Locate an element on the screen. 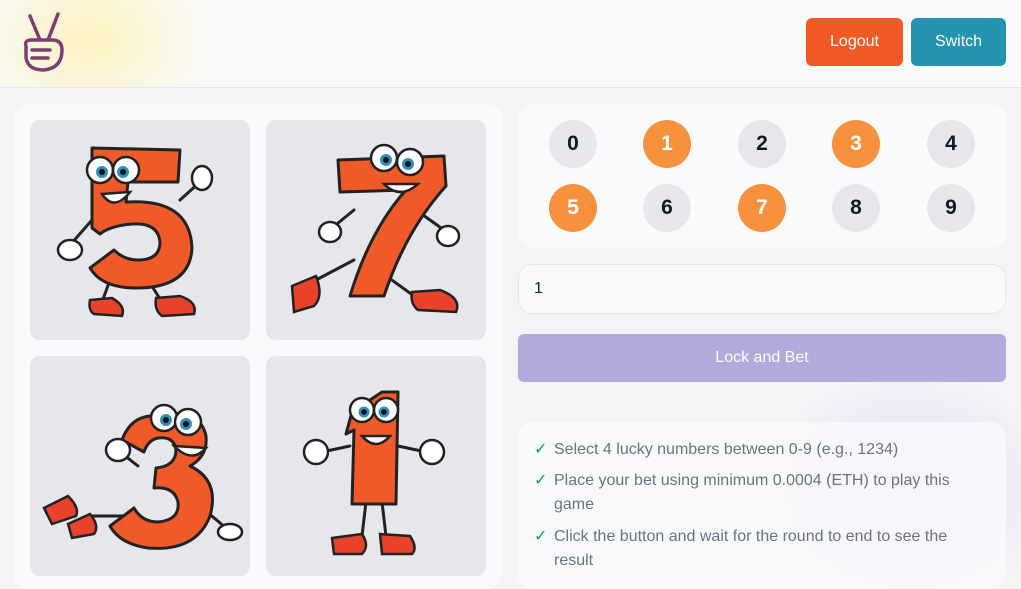 The height and width of the screenshot is (589, 1021). number-1: 1 is located at coordinates (667, 144).